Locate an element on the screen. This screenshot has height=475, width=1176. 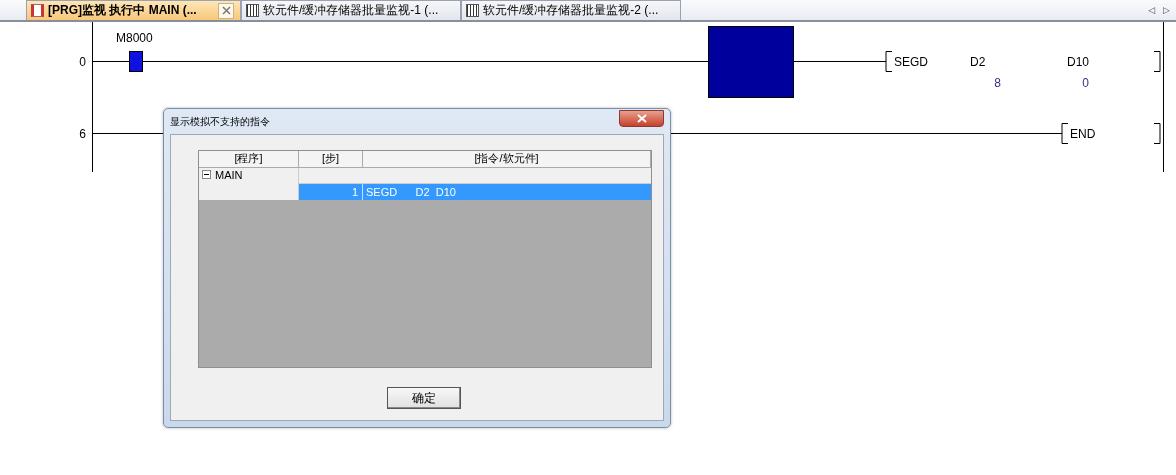
monitor-value: 8 is located at coordinates (997, 82).